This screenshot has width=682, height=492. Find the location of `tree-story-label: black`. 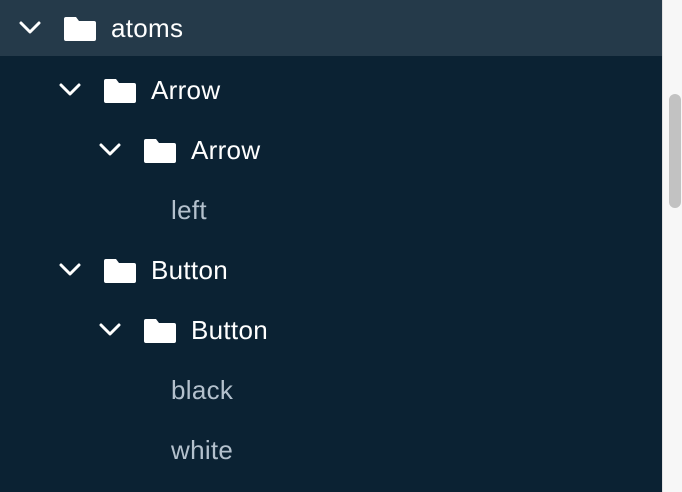

tree-story-label: black is located at coordinates (202, 390).